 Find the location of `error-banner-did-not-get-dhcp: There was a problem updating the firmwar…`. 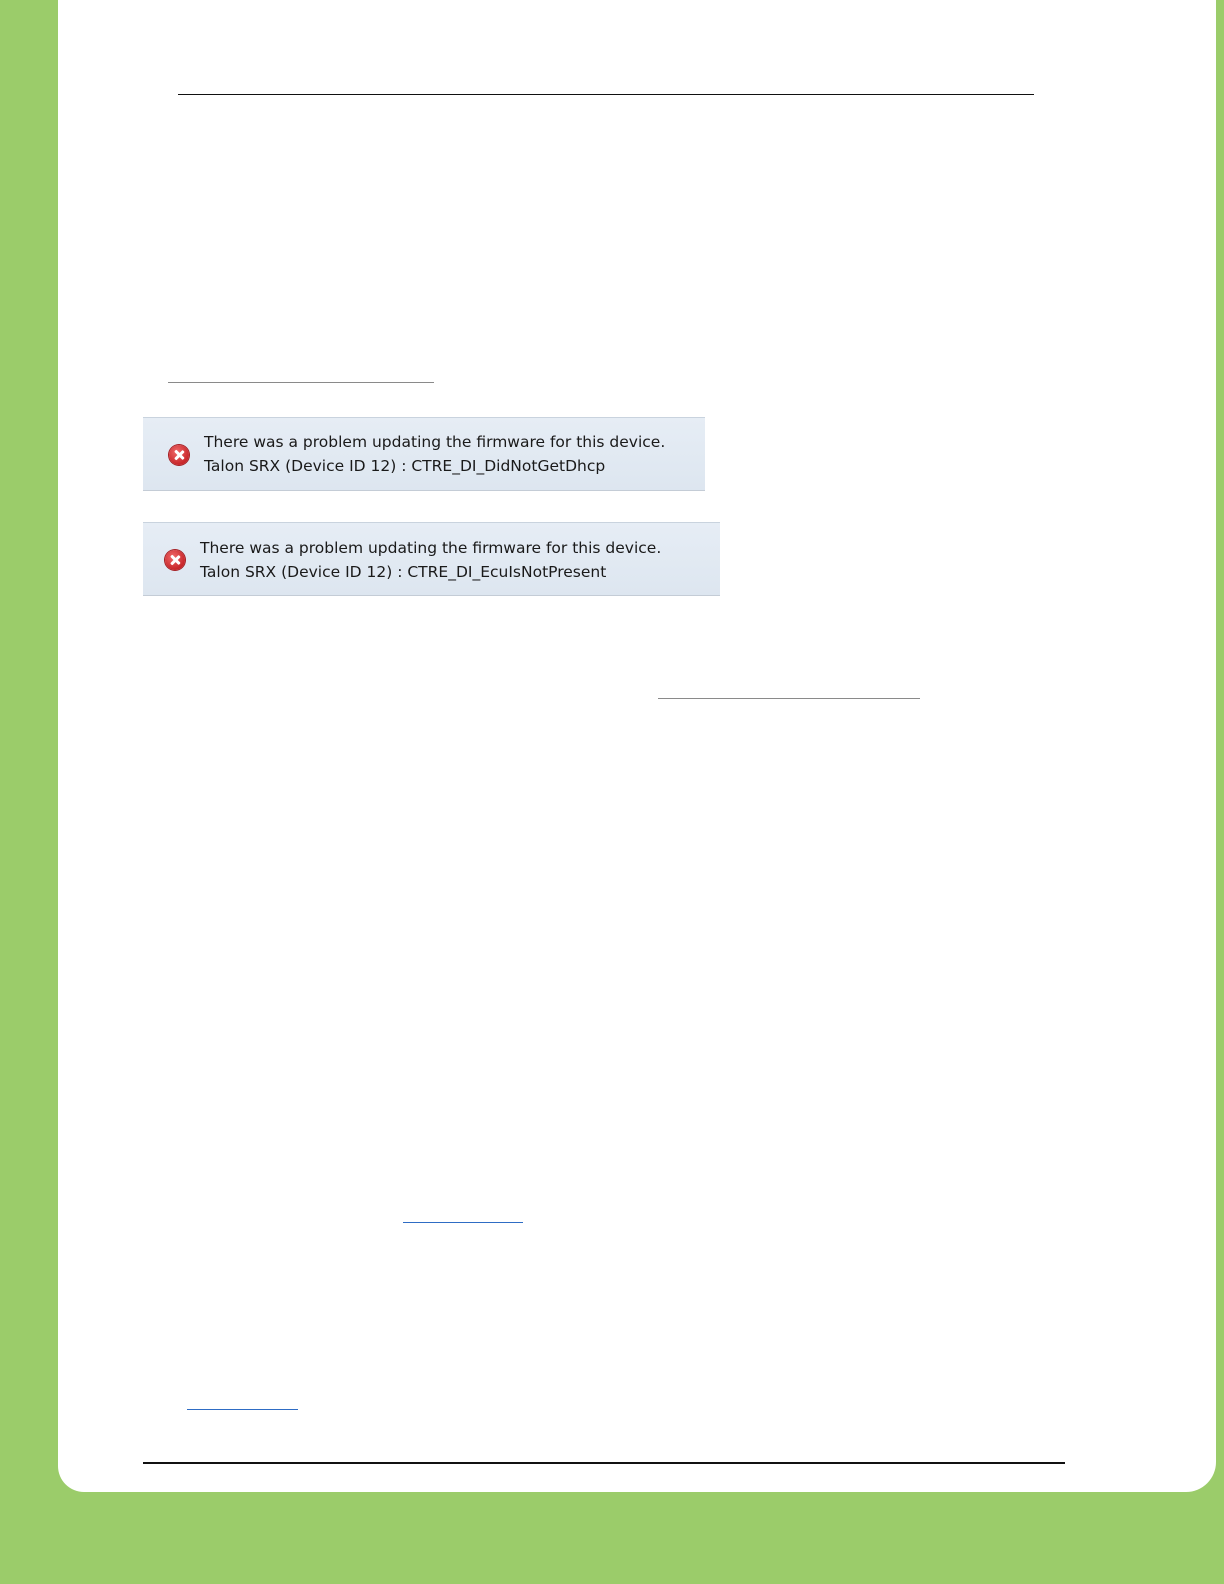

error-banner-did-not-get-dhcp: There was a problem updating the firmwar… is located at coordinates (424, 454).